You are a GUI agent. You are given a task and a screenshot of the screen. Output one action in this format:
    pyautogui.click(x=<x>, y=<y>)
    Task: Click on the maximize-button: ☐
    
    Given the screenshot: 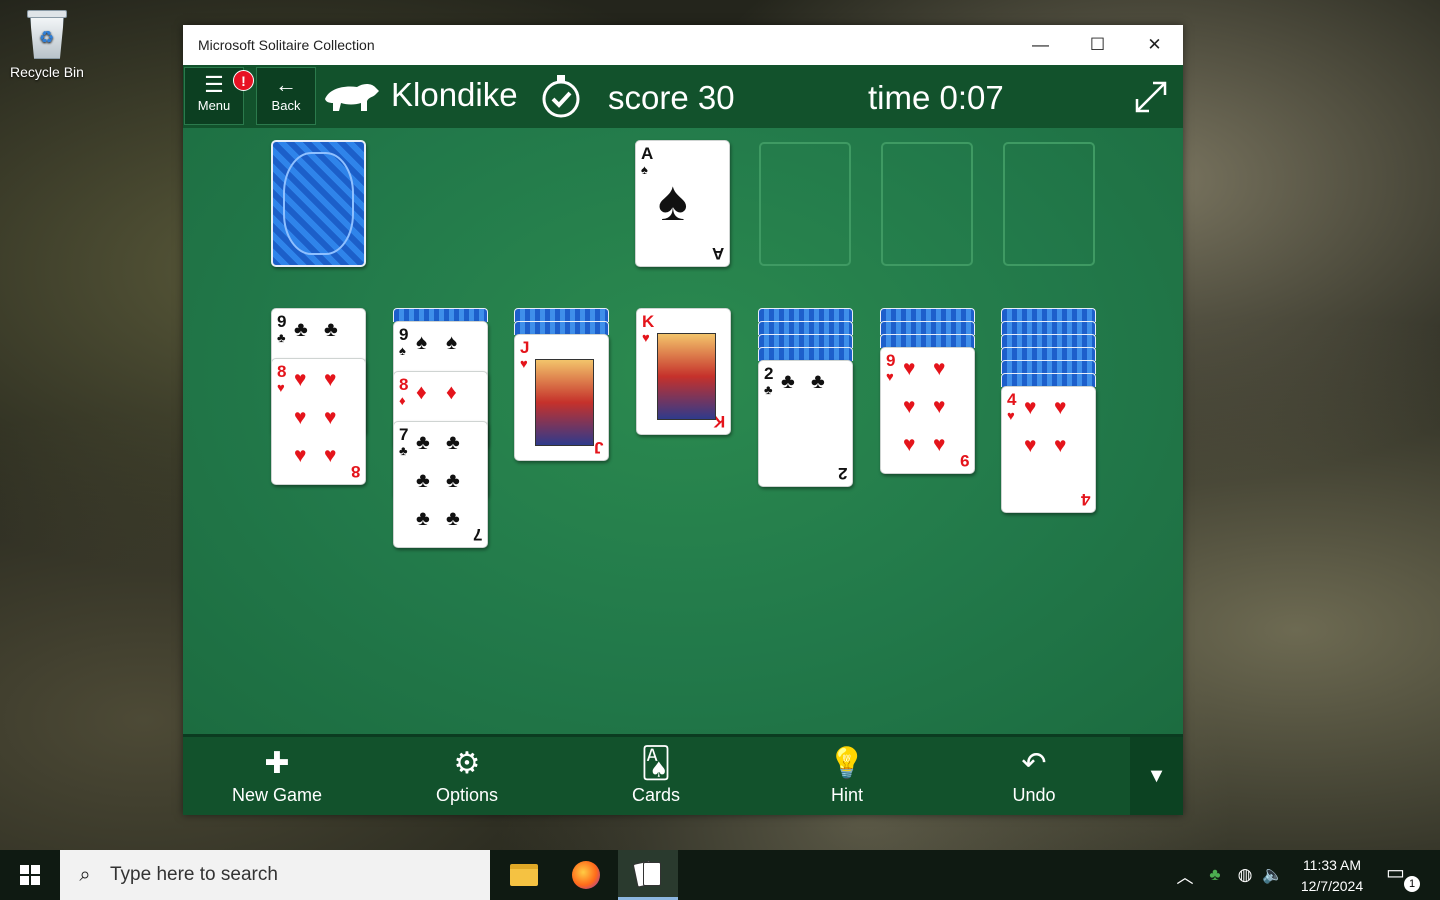 What is the action you would take?
    pyautogui.click(x=1097, y=45)
    